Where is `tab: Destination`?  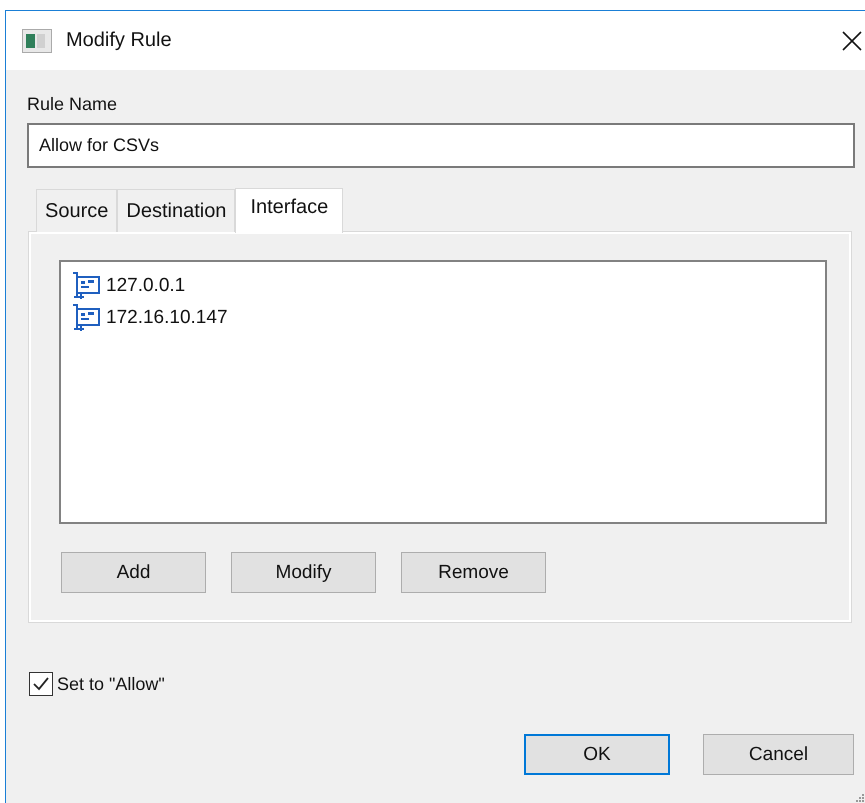 tab: Destination is located at coordinates (176, 210).